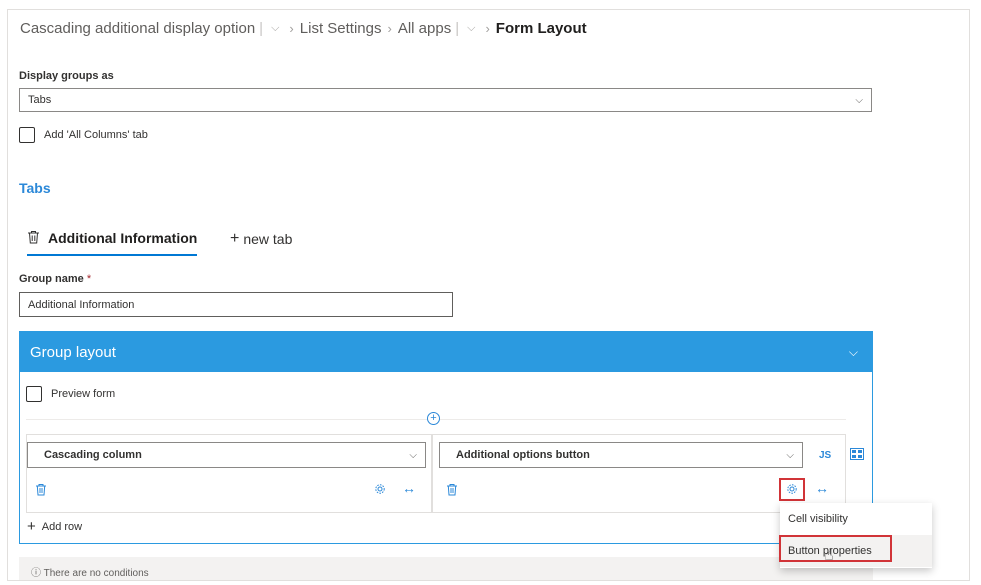 This screenshot has width=981, height=585. Describe the element at coordinates (93, 455) in the screenshot. I see `cell-1-field-value: Cascading column` at that location.